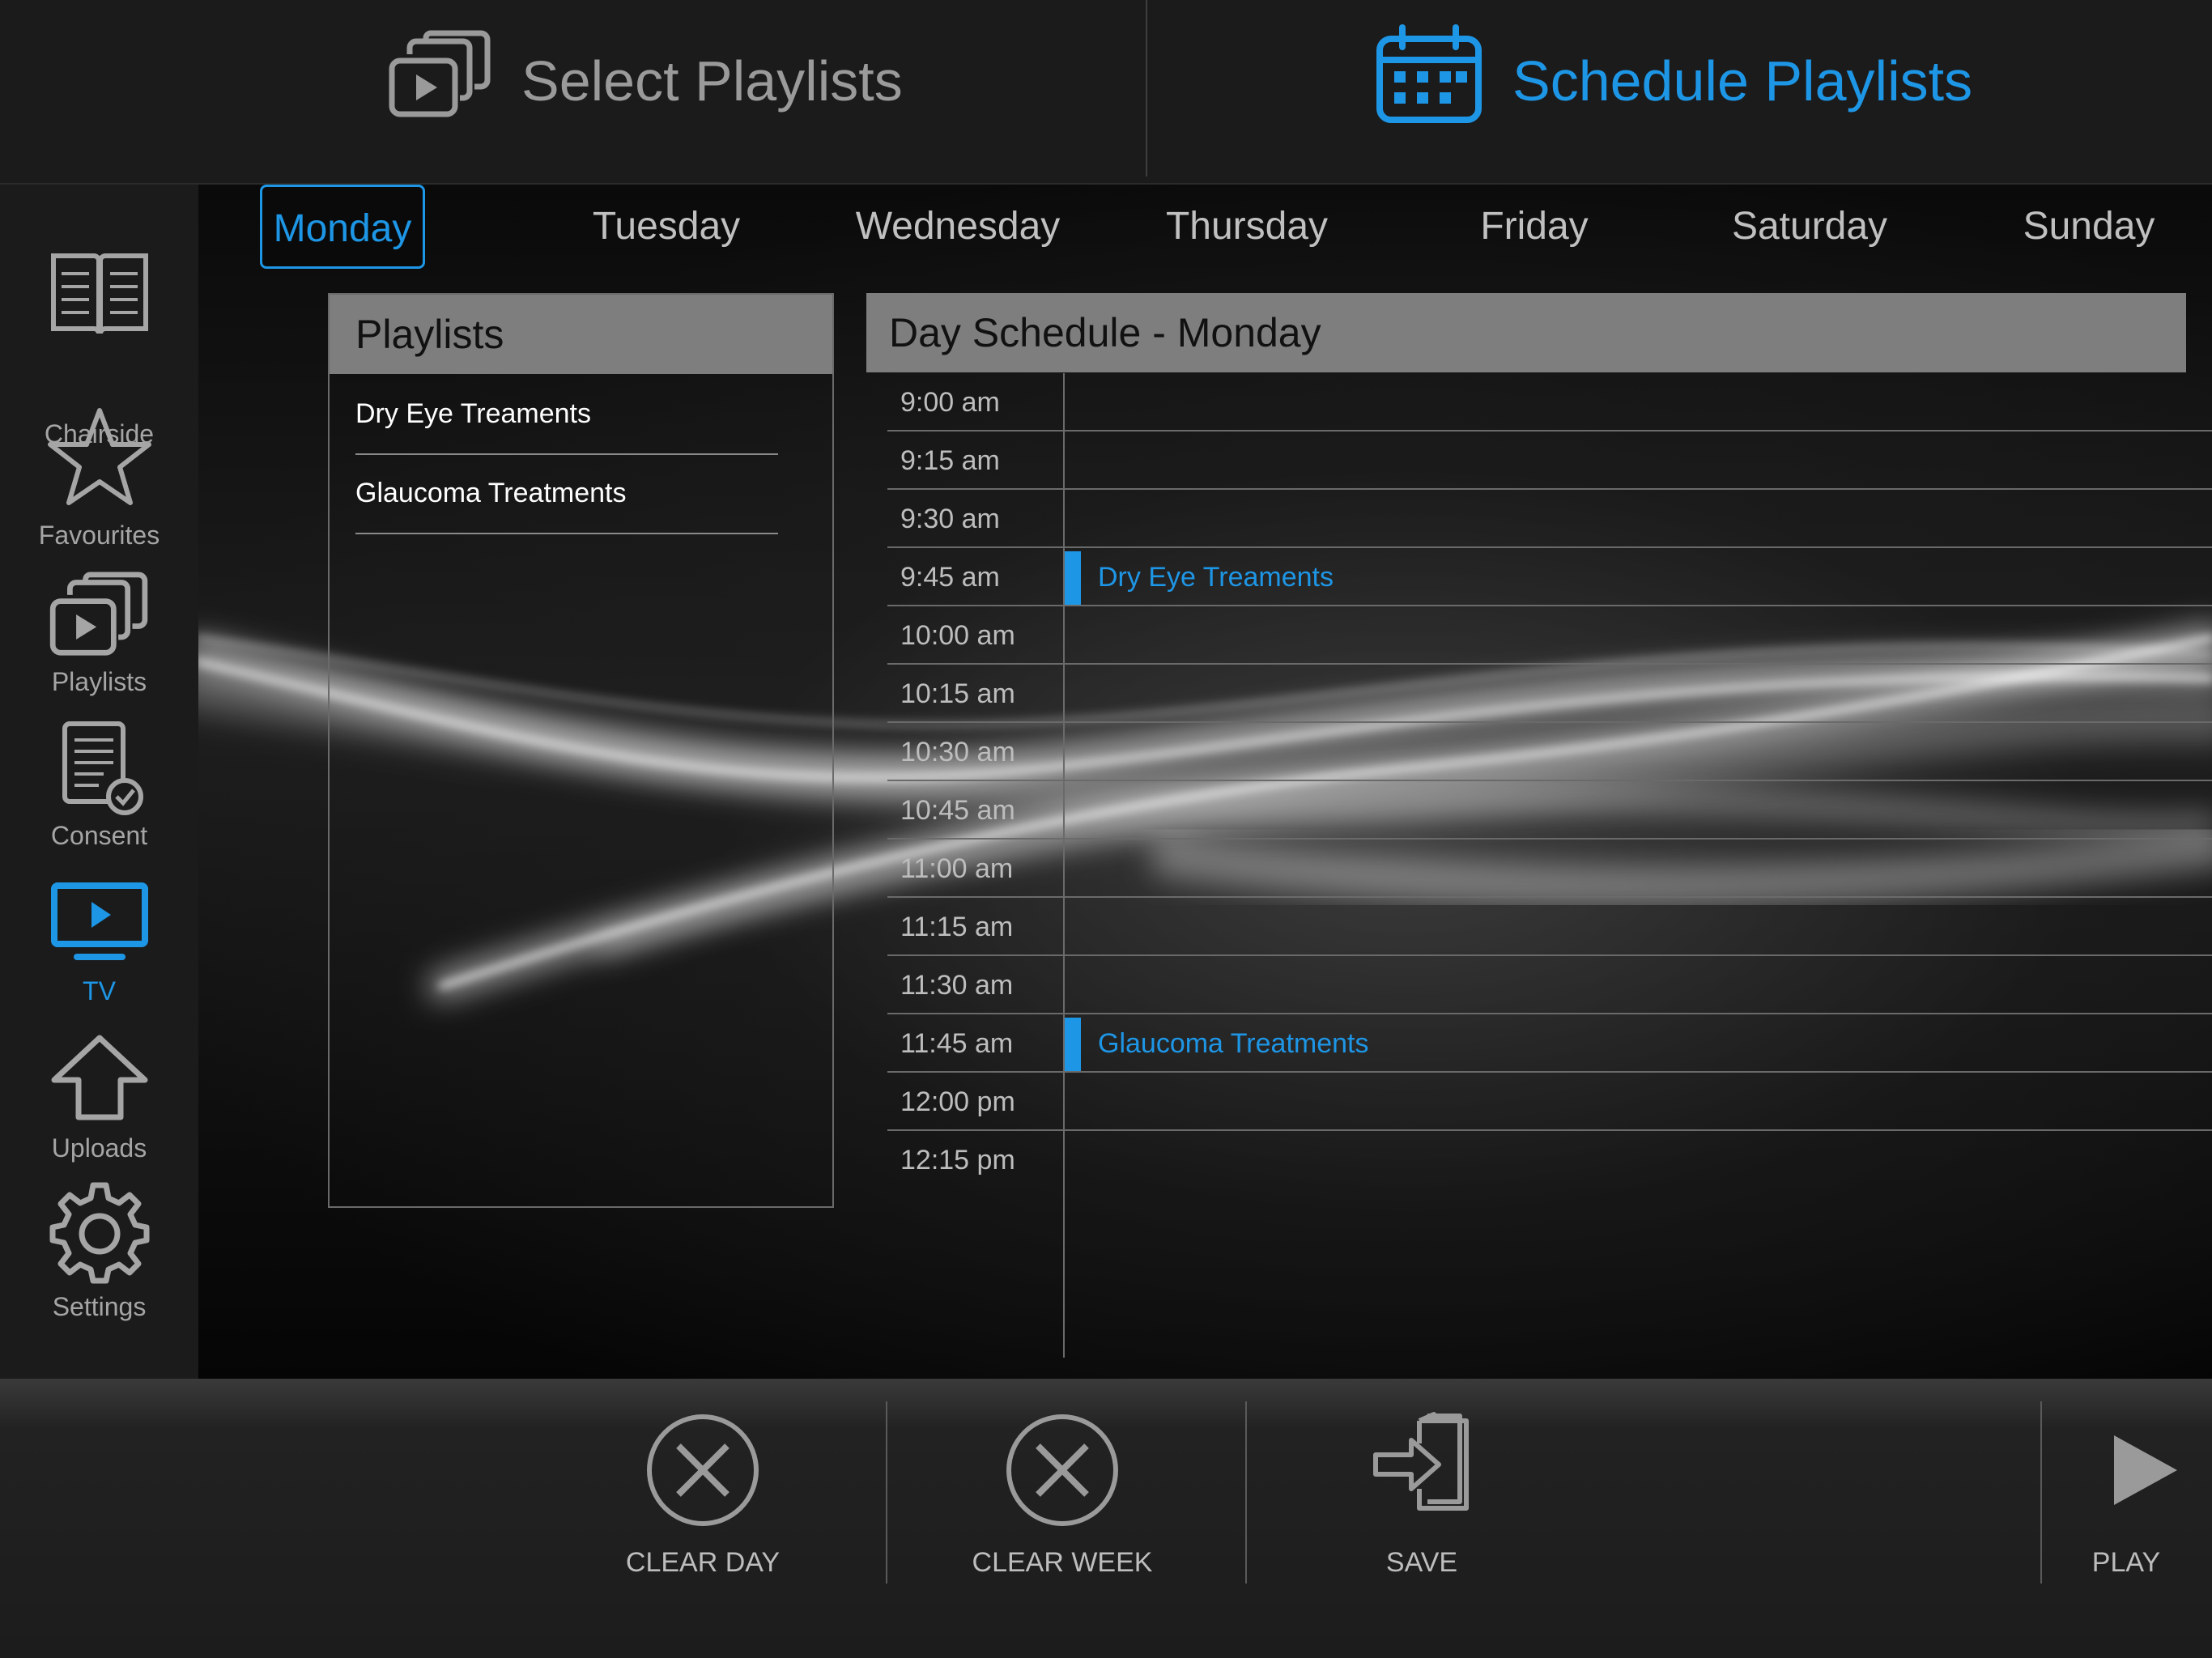 This screenshot has width=2212, height=1658. What do you see at coordinates (99, 835) in the screenshot?
I see `sidebar-item-label: Consent` at bounding box center [99, 835].